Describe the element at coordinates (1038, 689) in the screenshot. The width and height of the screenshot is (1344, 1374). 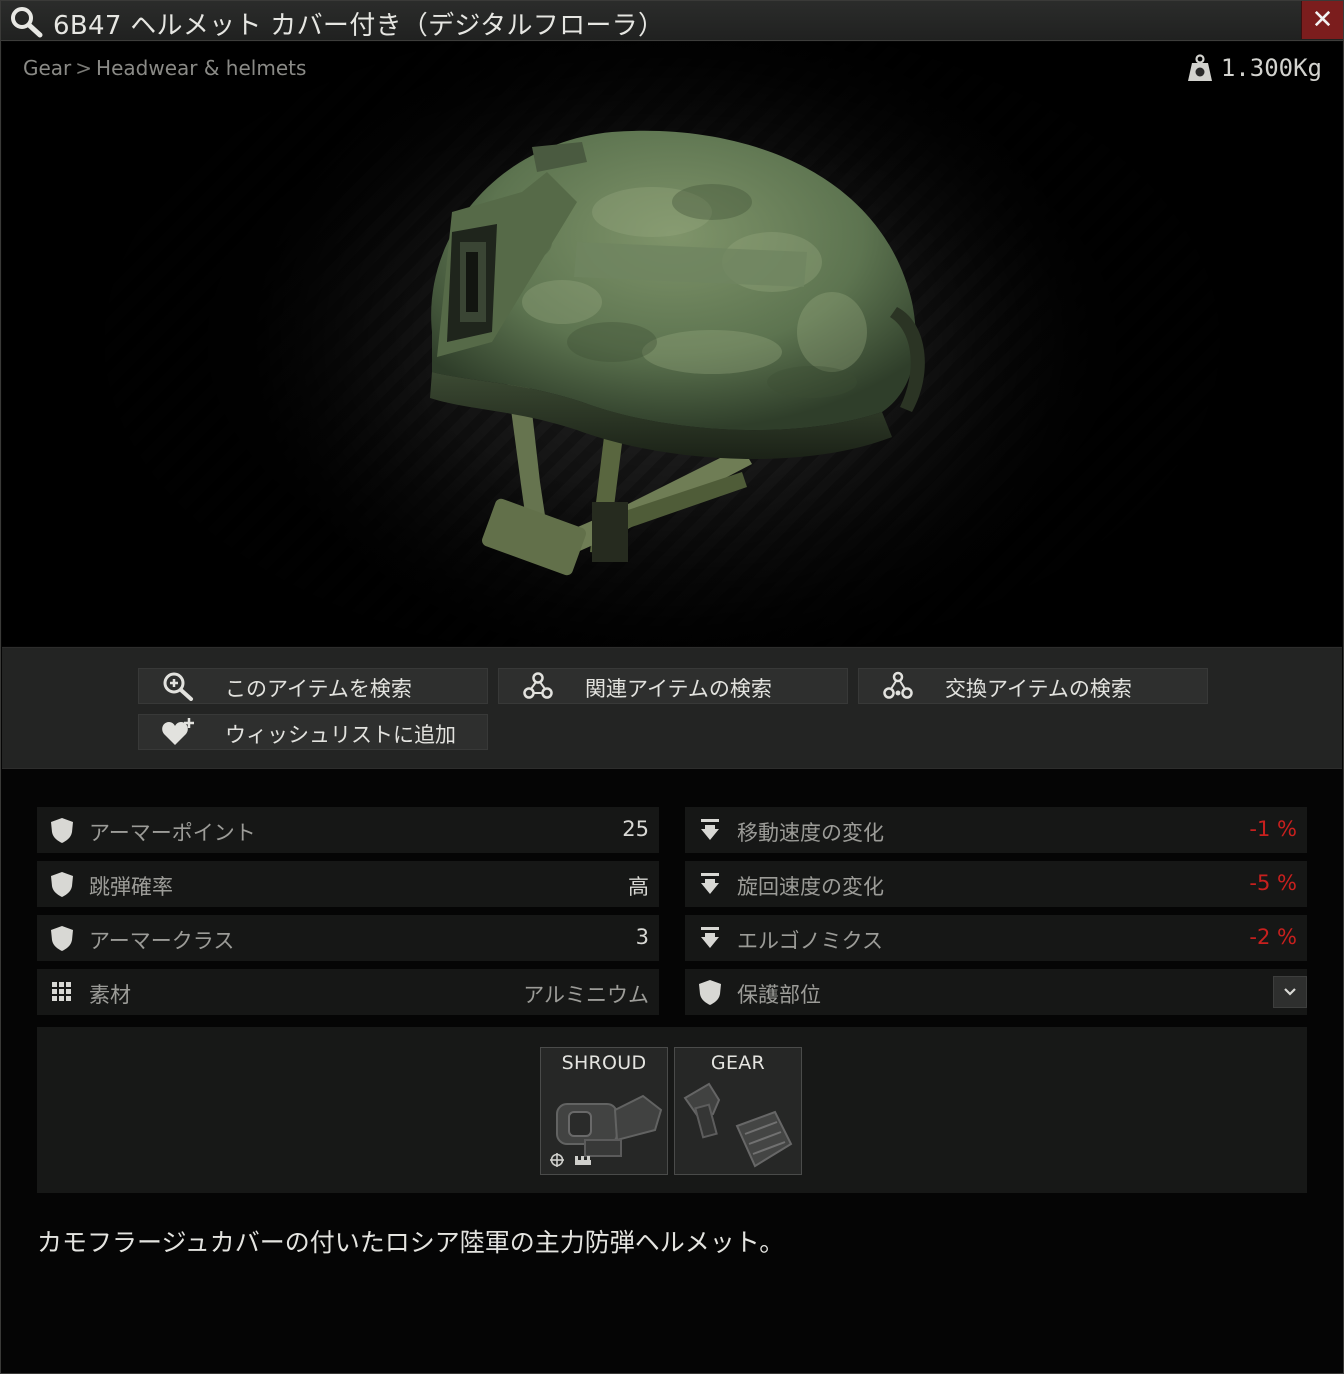
I see `search-barter-label: 交換アイテムの検索` at that location.